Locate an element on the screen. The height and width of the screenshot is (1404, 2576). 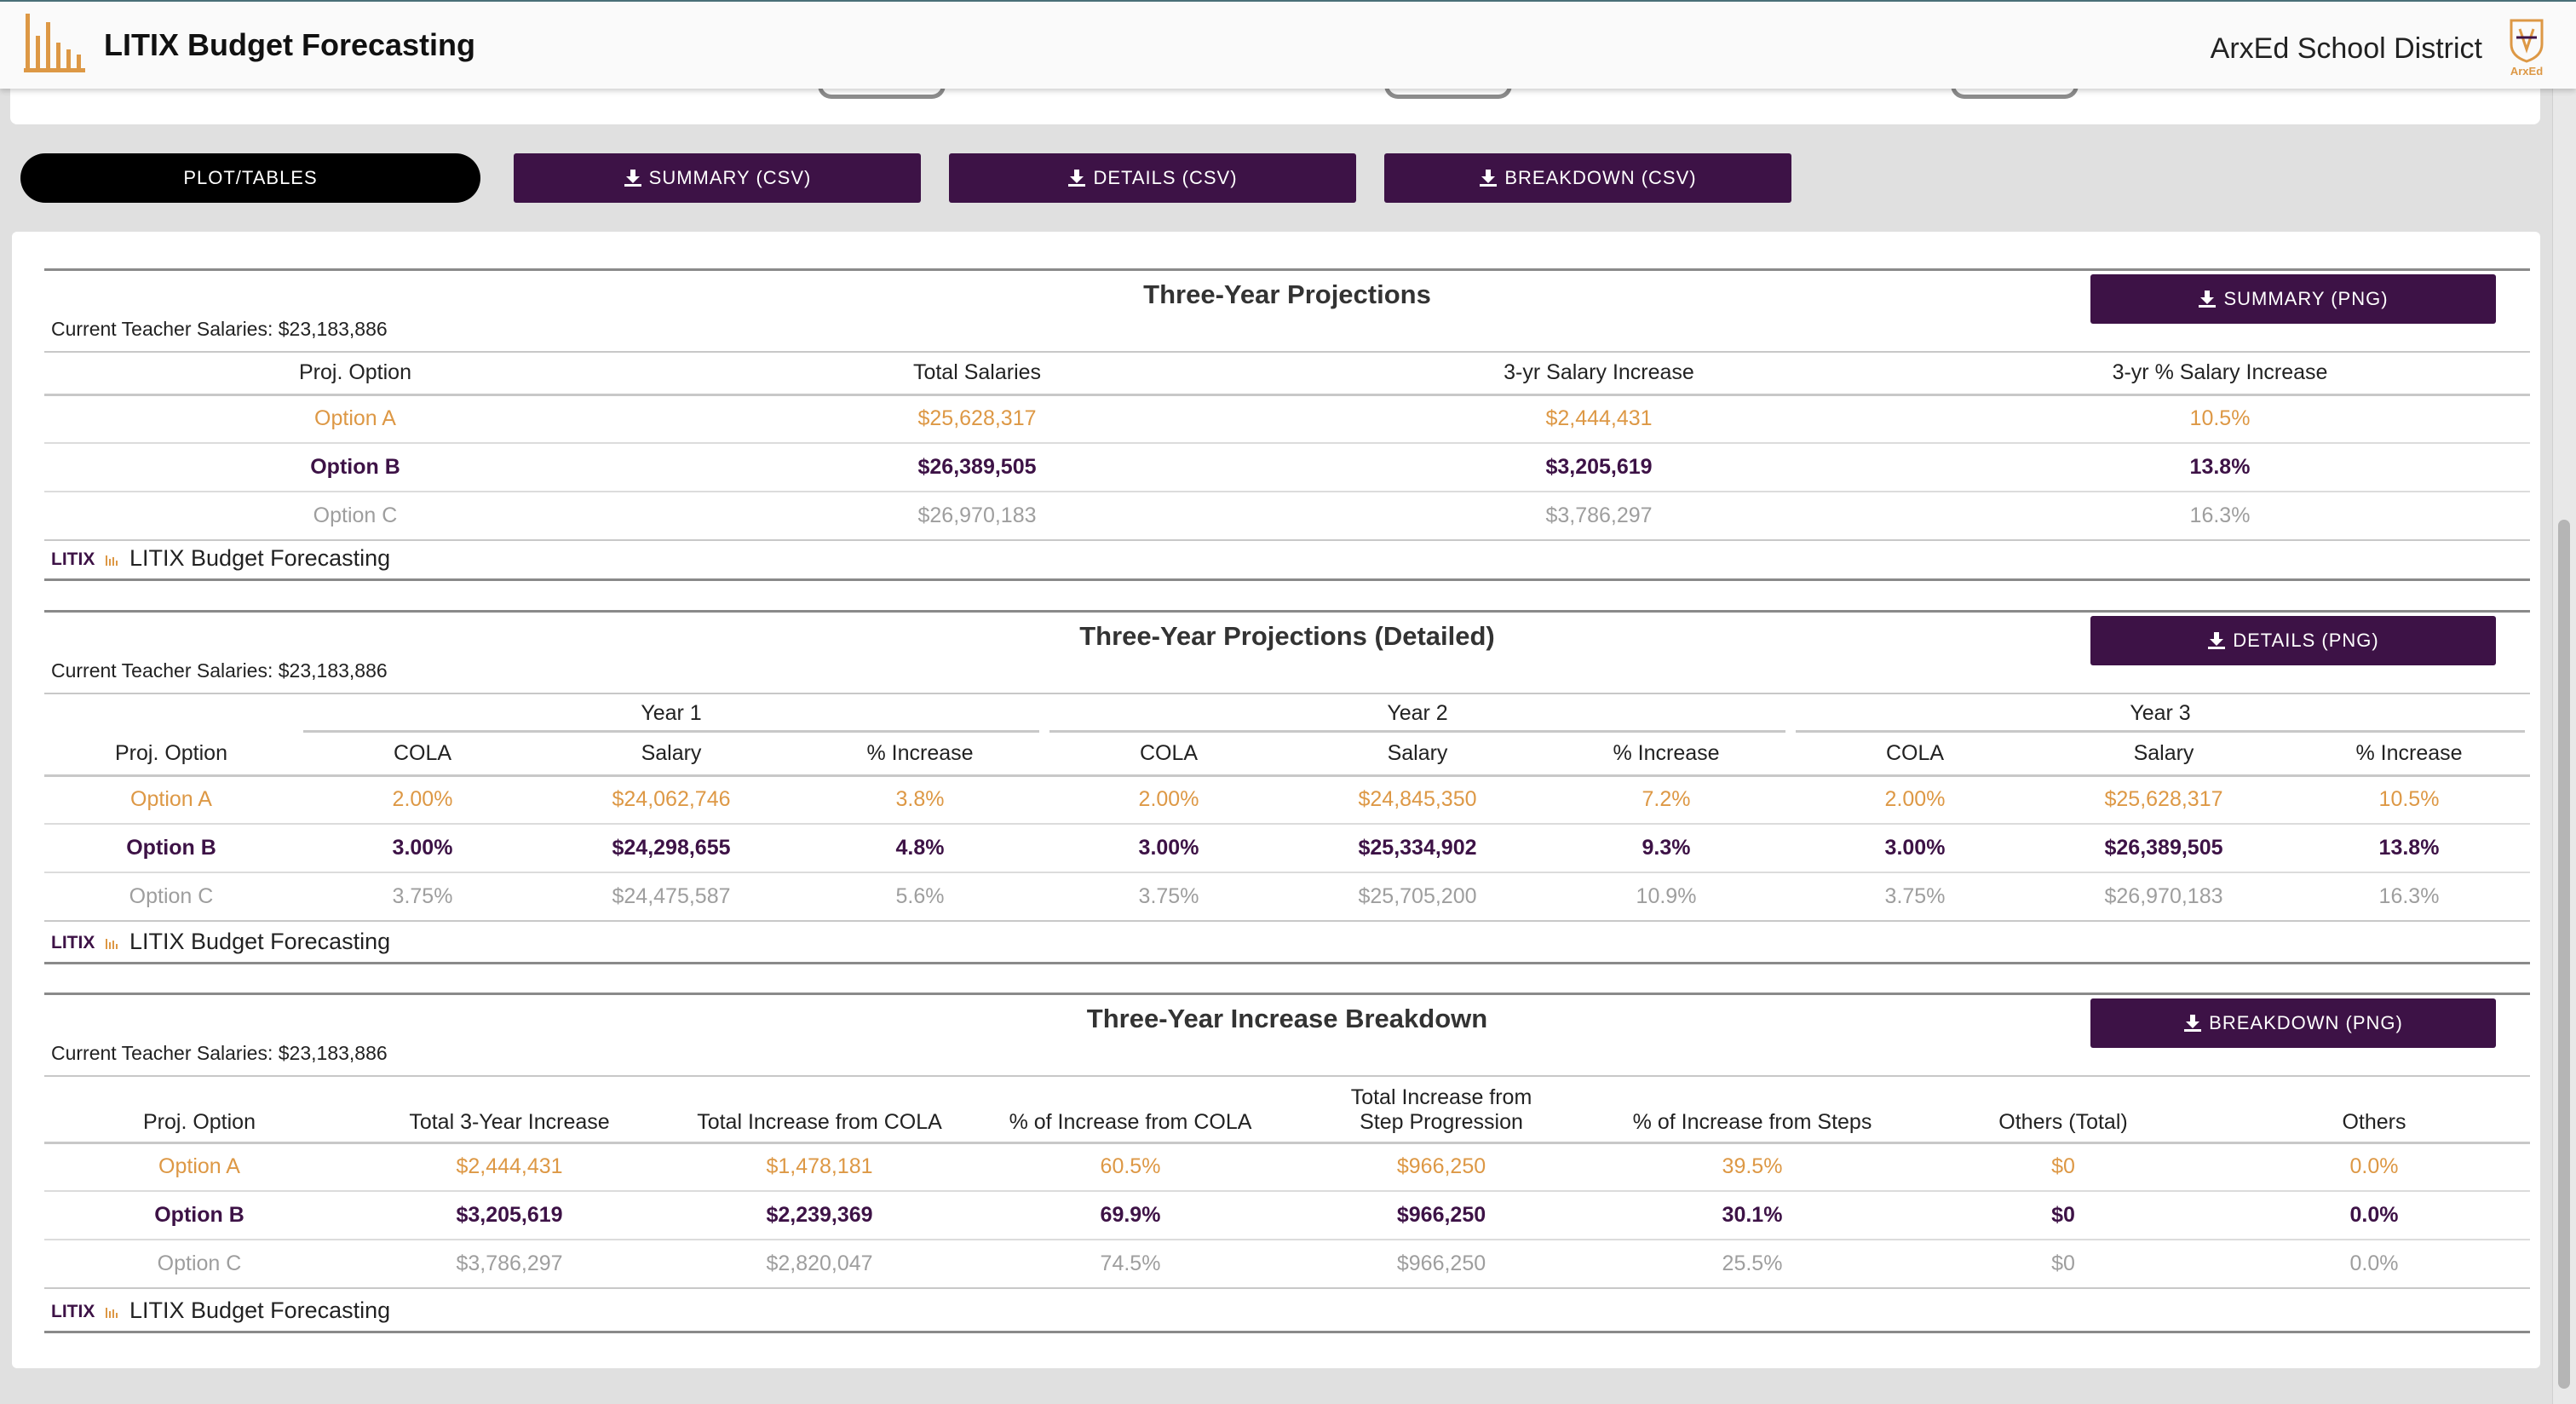
table-cell: $3,786,297 is located at coordinates (509, 1263).